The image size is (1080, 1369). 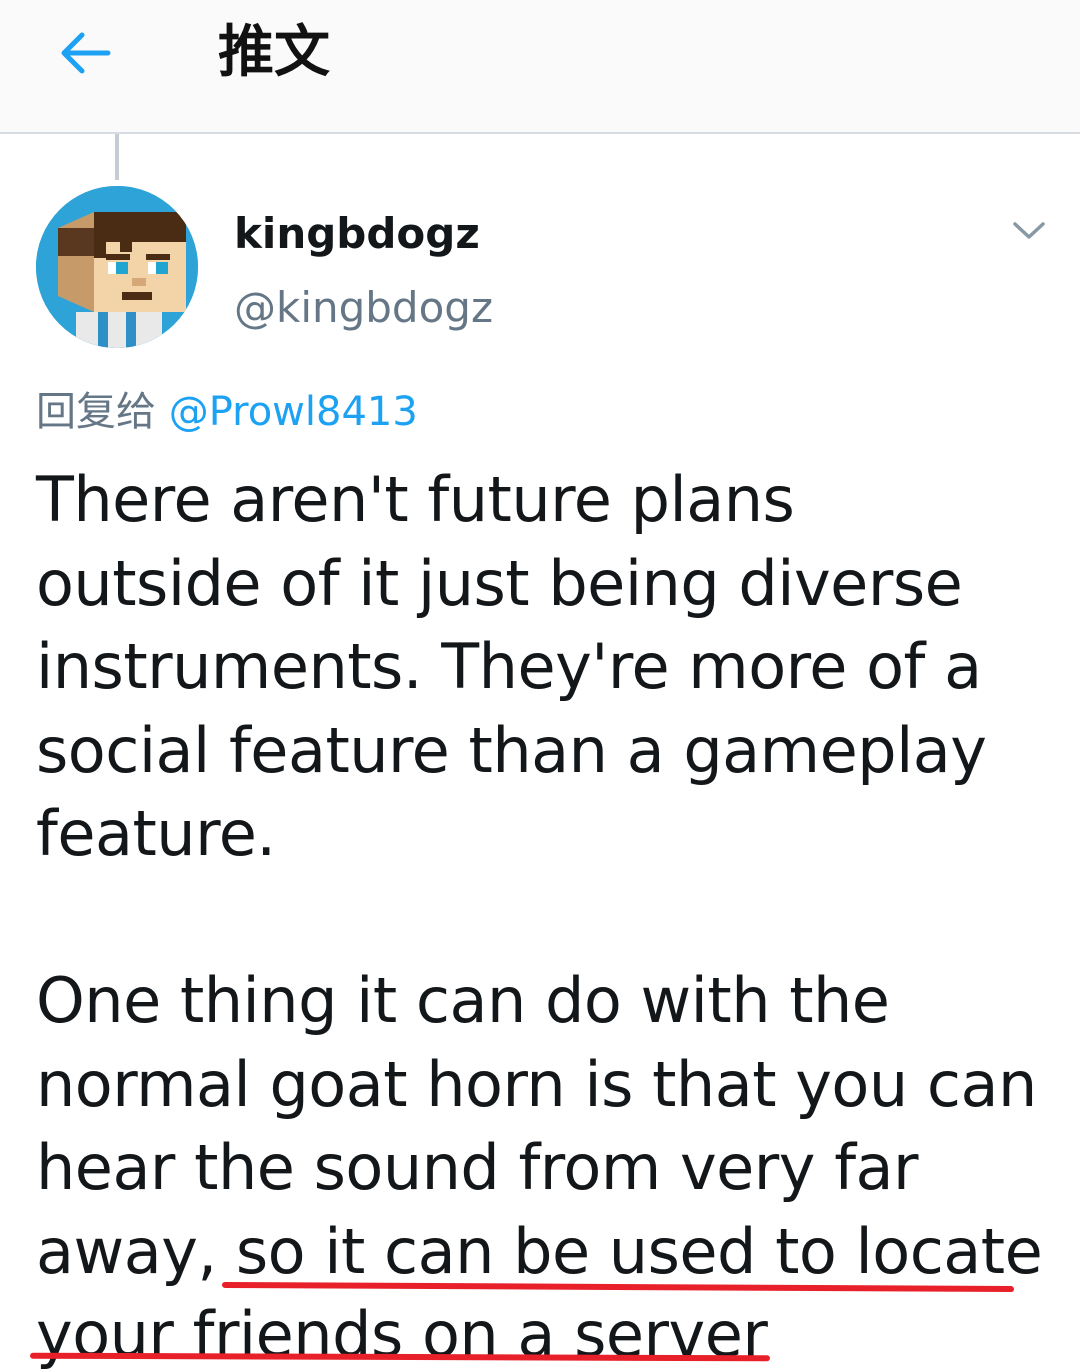 I want to click on minecraft-avatar-icon, so click(x=117, y=267).